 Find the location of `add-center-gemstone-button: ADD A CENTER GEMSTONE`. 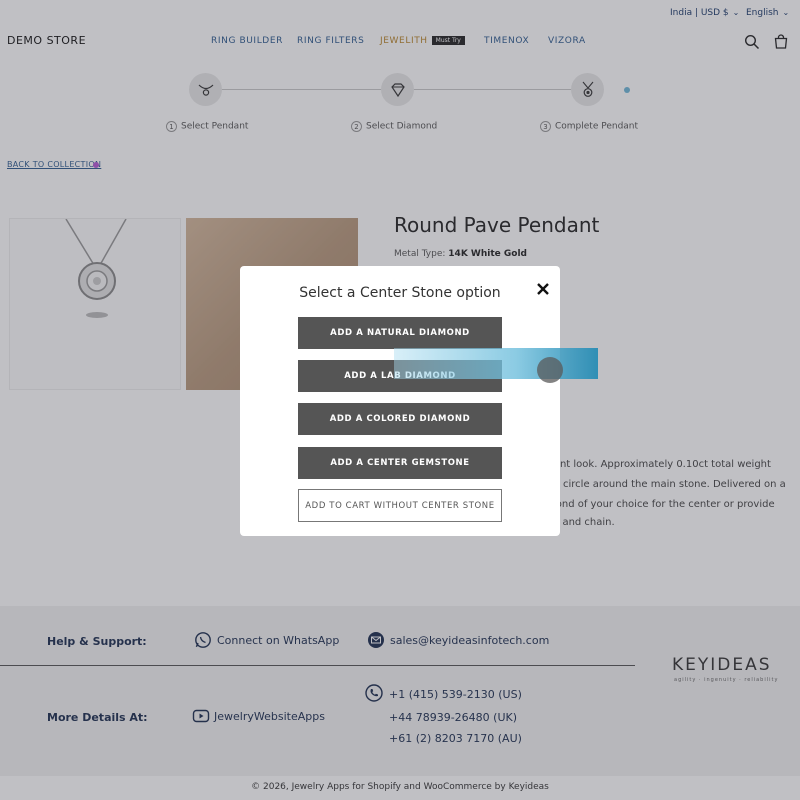

add-center-gemstone-button: ADD A CENTER GEMSTONE is located at coordinates (400, 463).